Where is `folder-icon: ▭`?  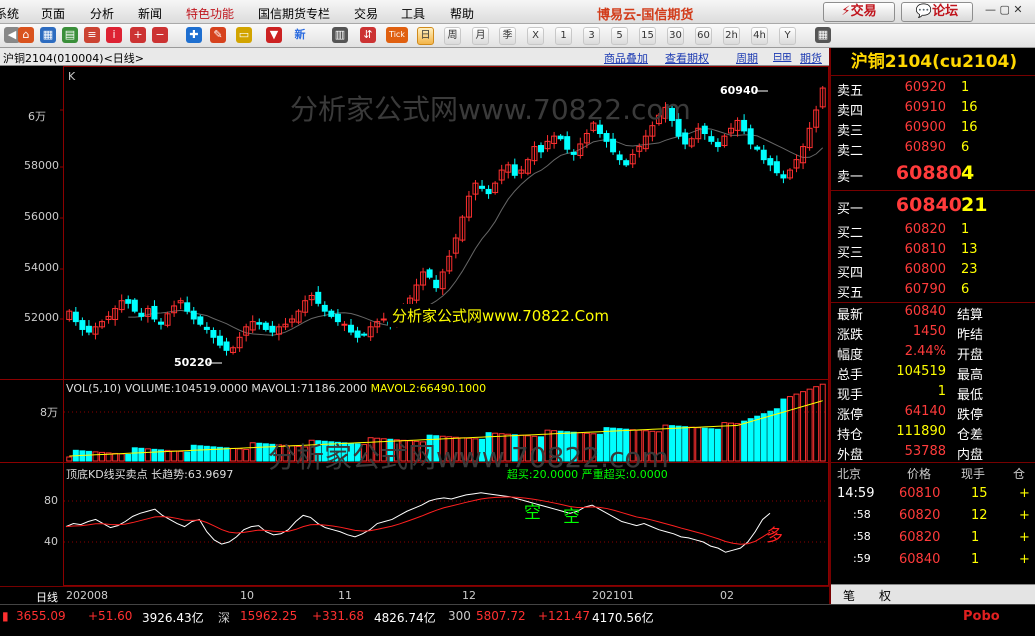 folder-icon: ▭ is located at coordinates (244, 35).